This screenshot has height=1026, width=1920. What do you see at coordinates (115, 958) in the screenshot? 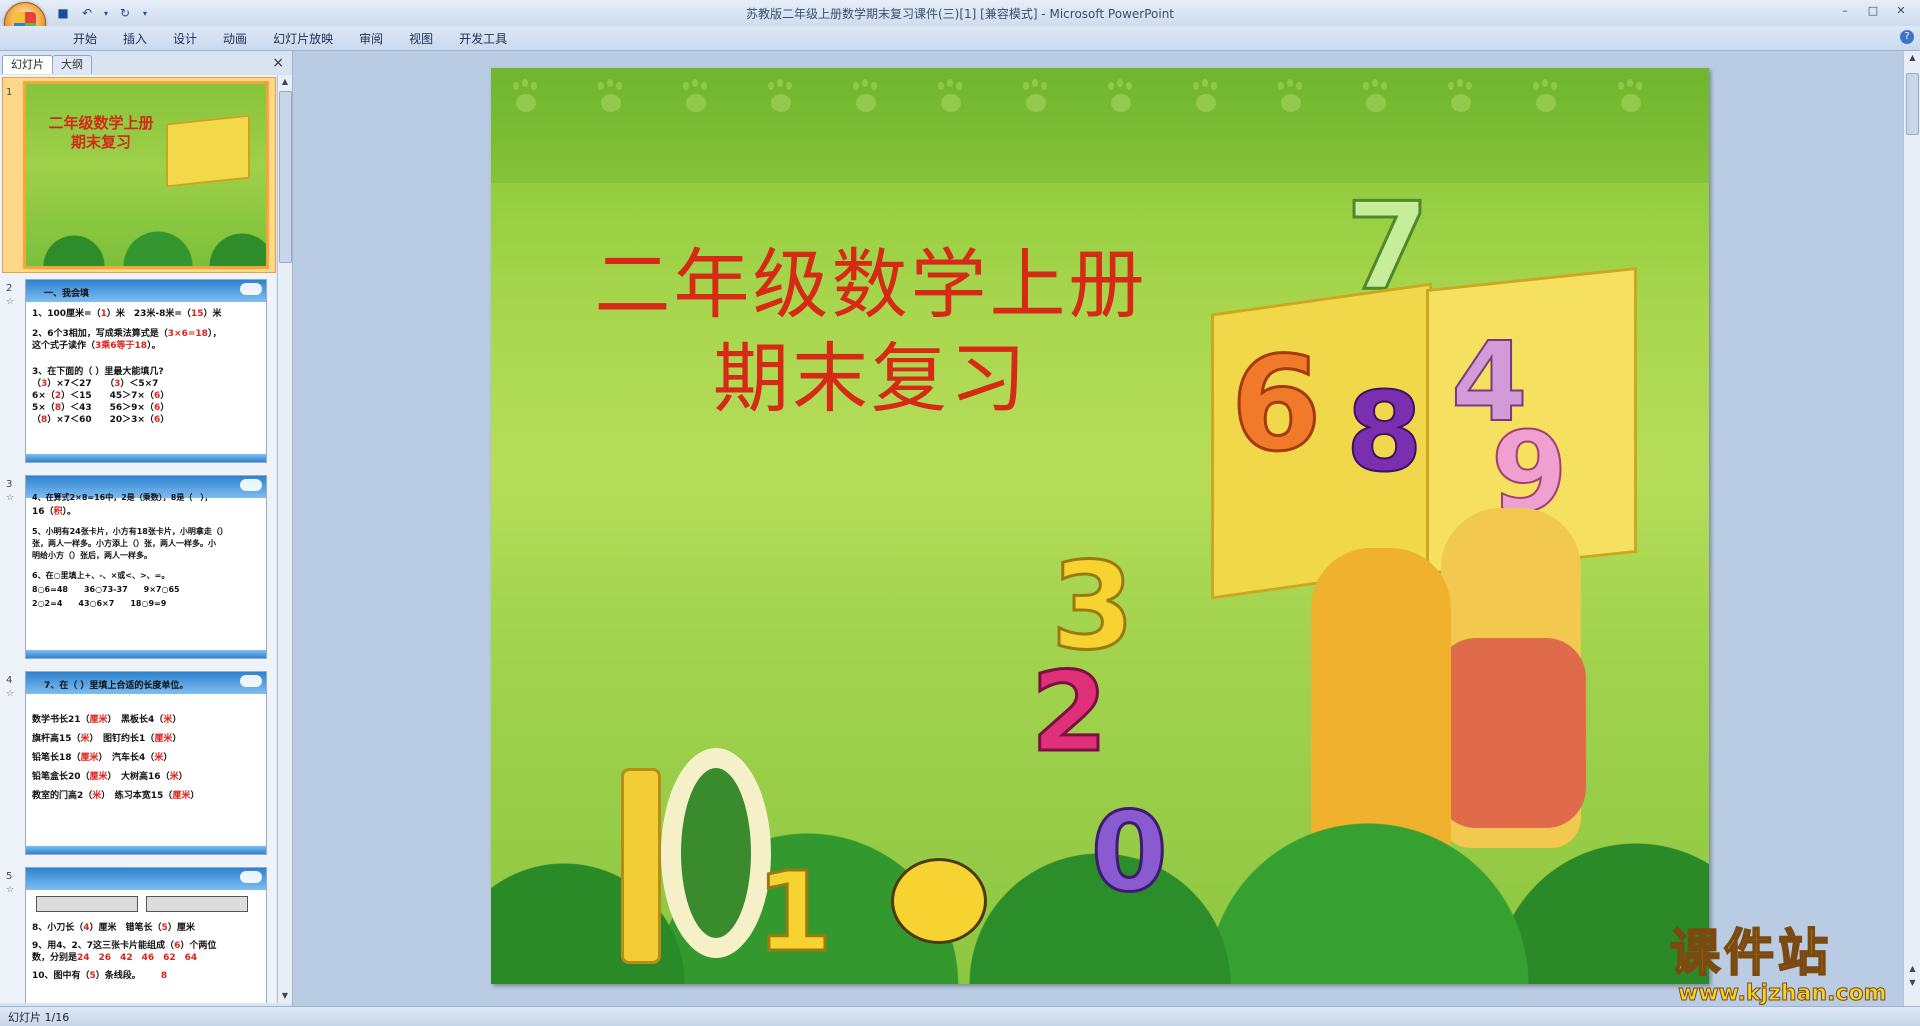
I see `thumb-line: 数，分别是24 26 42 46 62 64` at bounding box center [115, 958].